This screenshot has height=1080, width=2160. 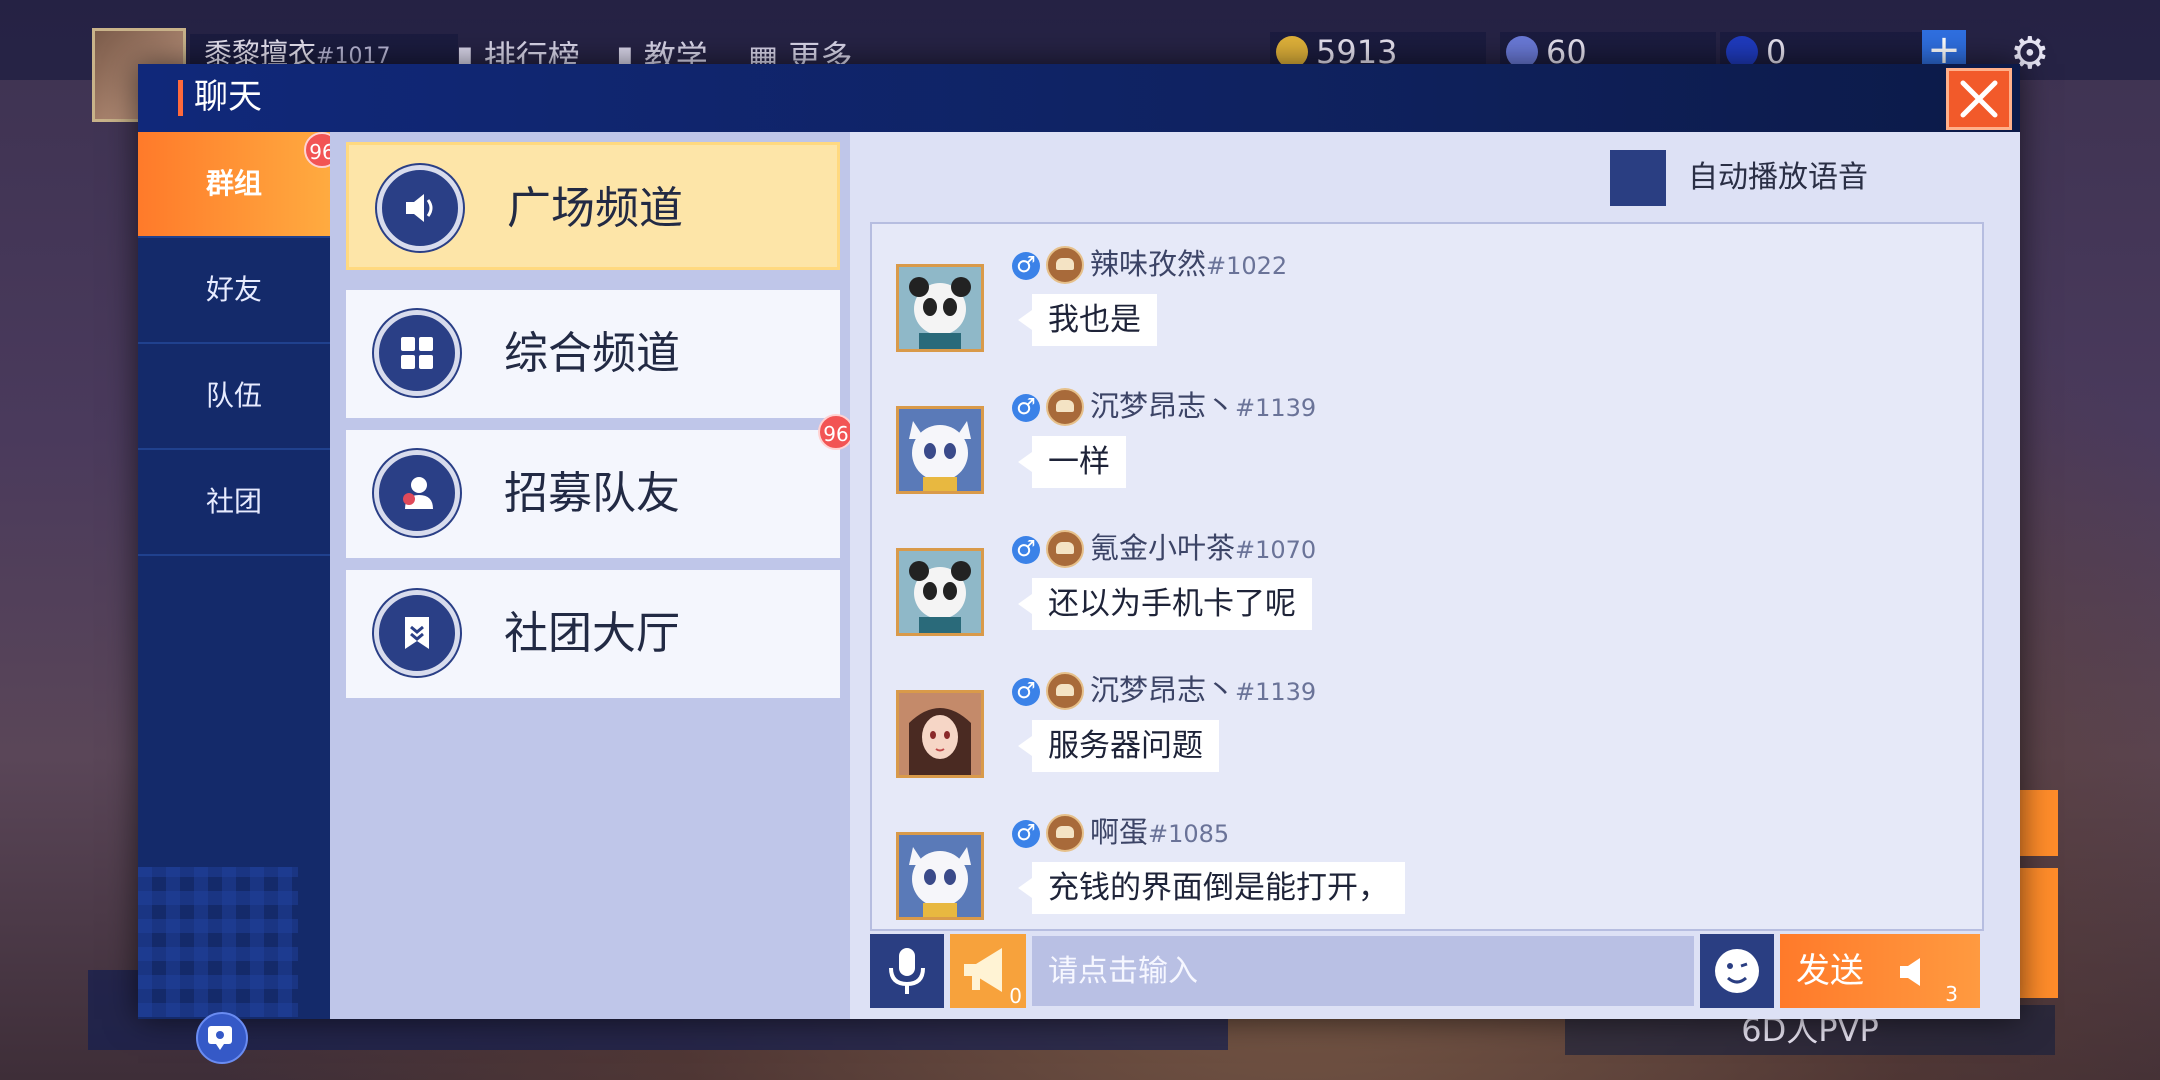 I want to click on emoji-button, so click(x=1737, y=971).